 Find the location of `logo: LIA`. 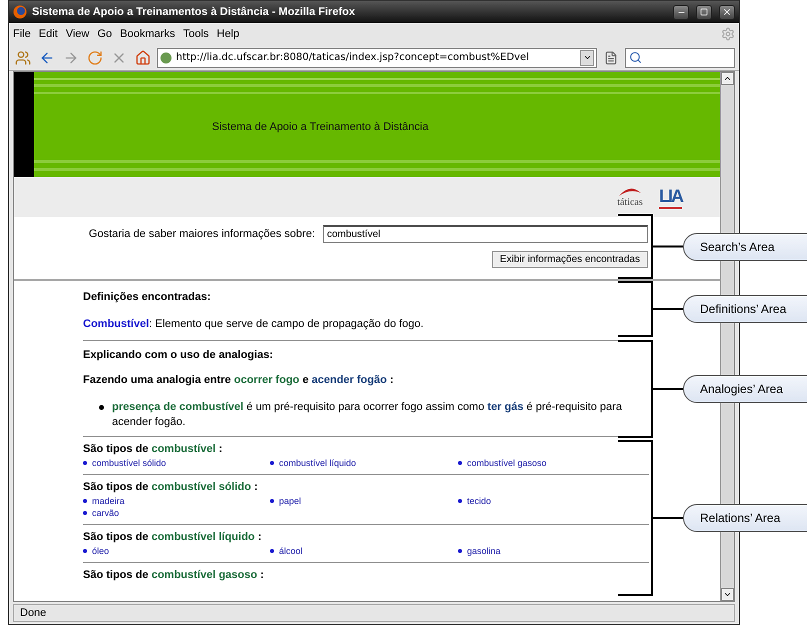

logo: LIA is located at coordinates (670, 197).